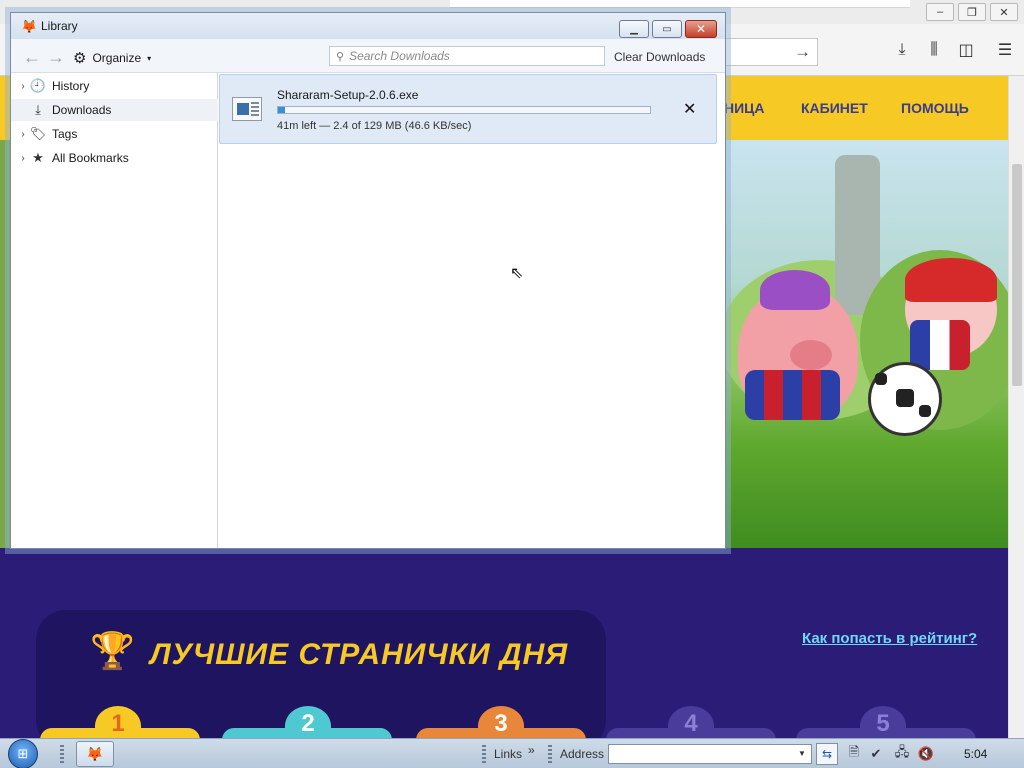 The image size is (1024, 768). I want to click on taskbar-firefox-button: 🦊, so click(95, 754).